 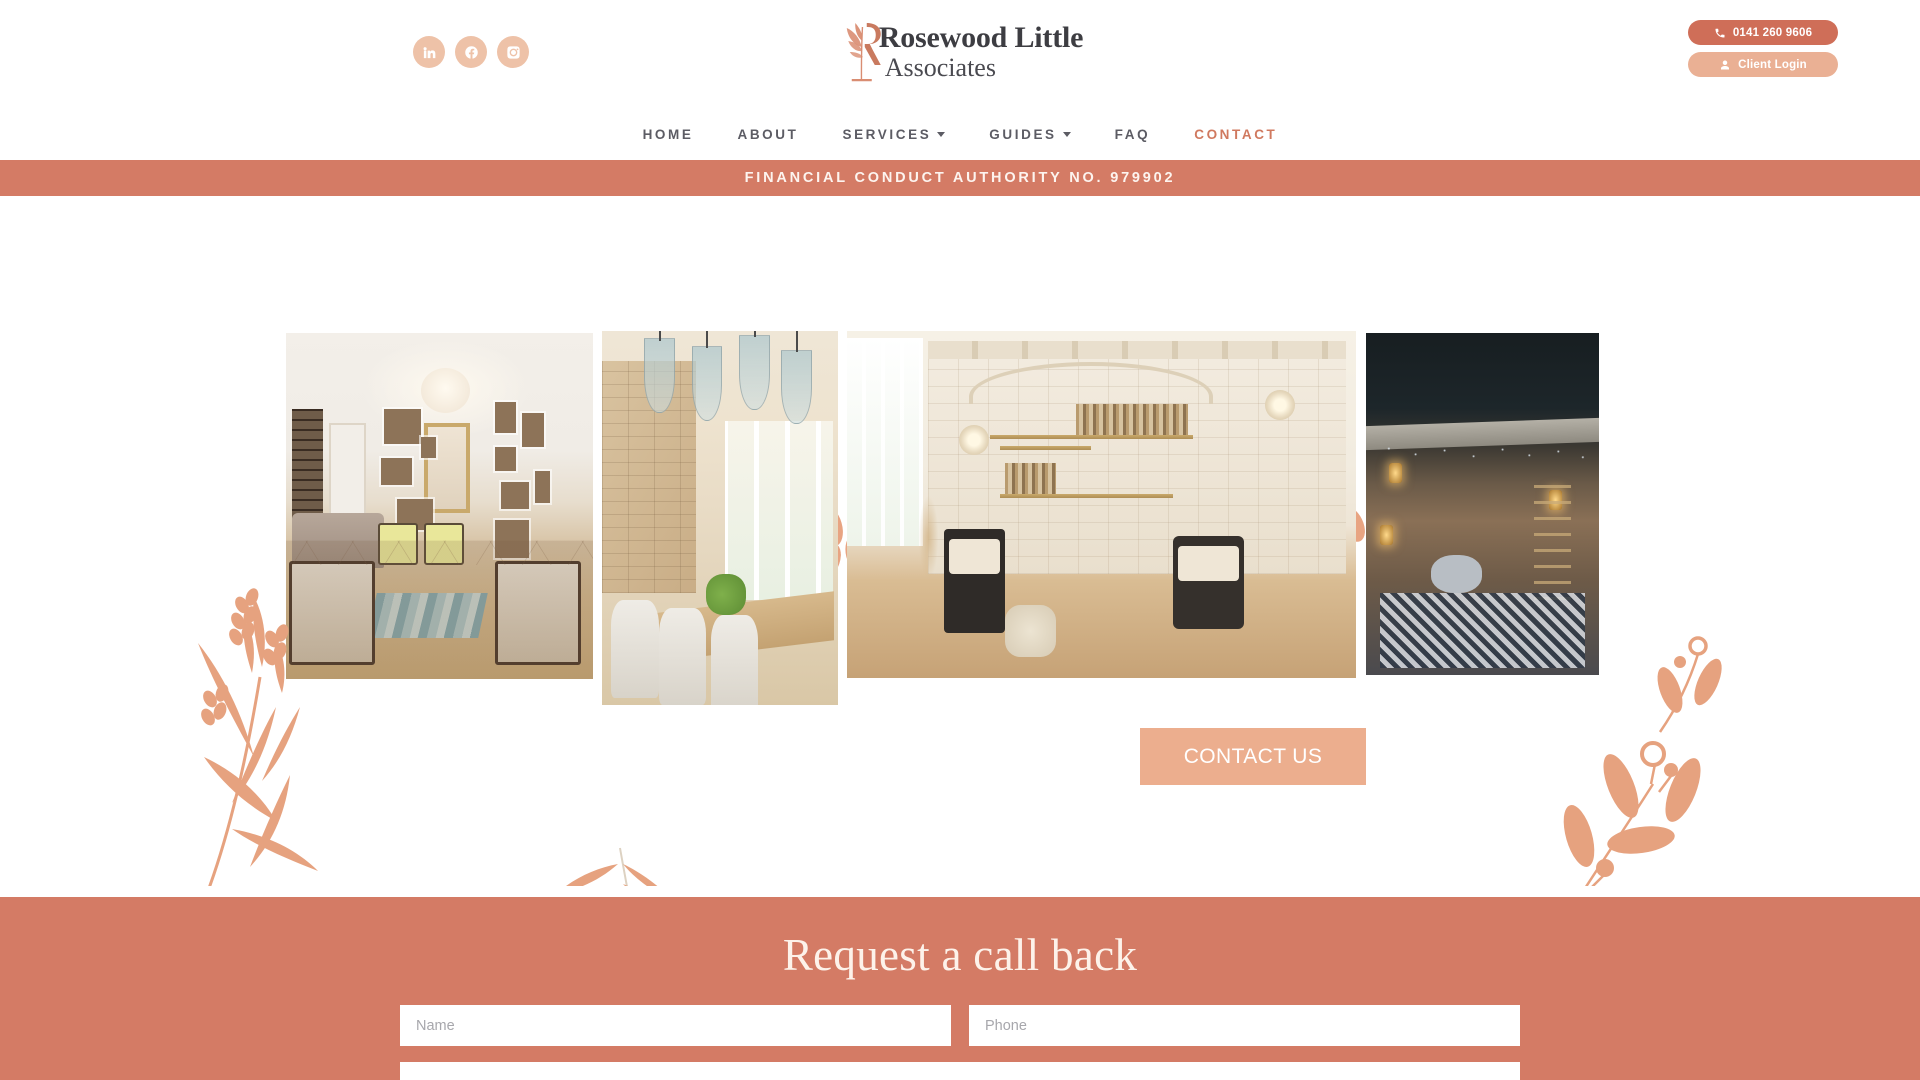 I want to click on nav-item-contact: CONTACT, so click(x=1235, y=134).